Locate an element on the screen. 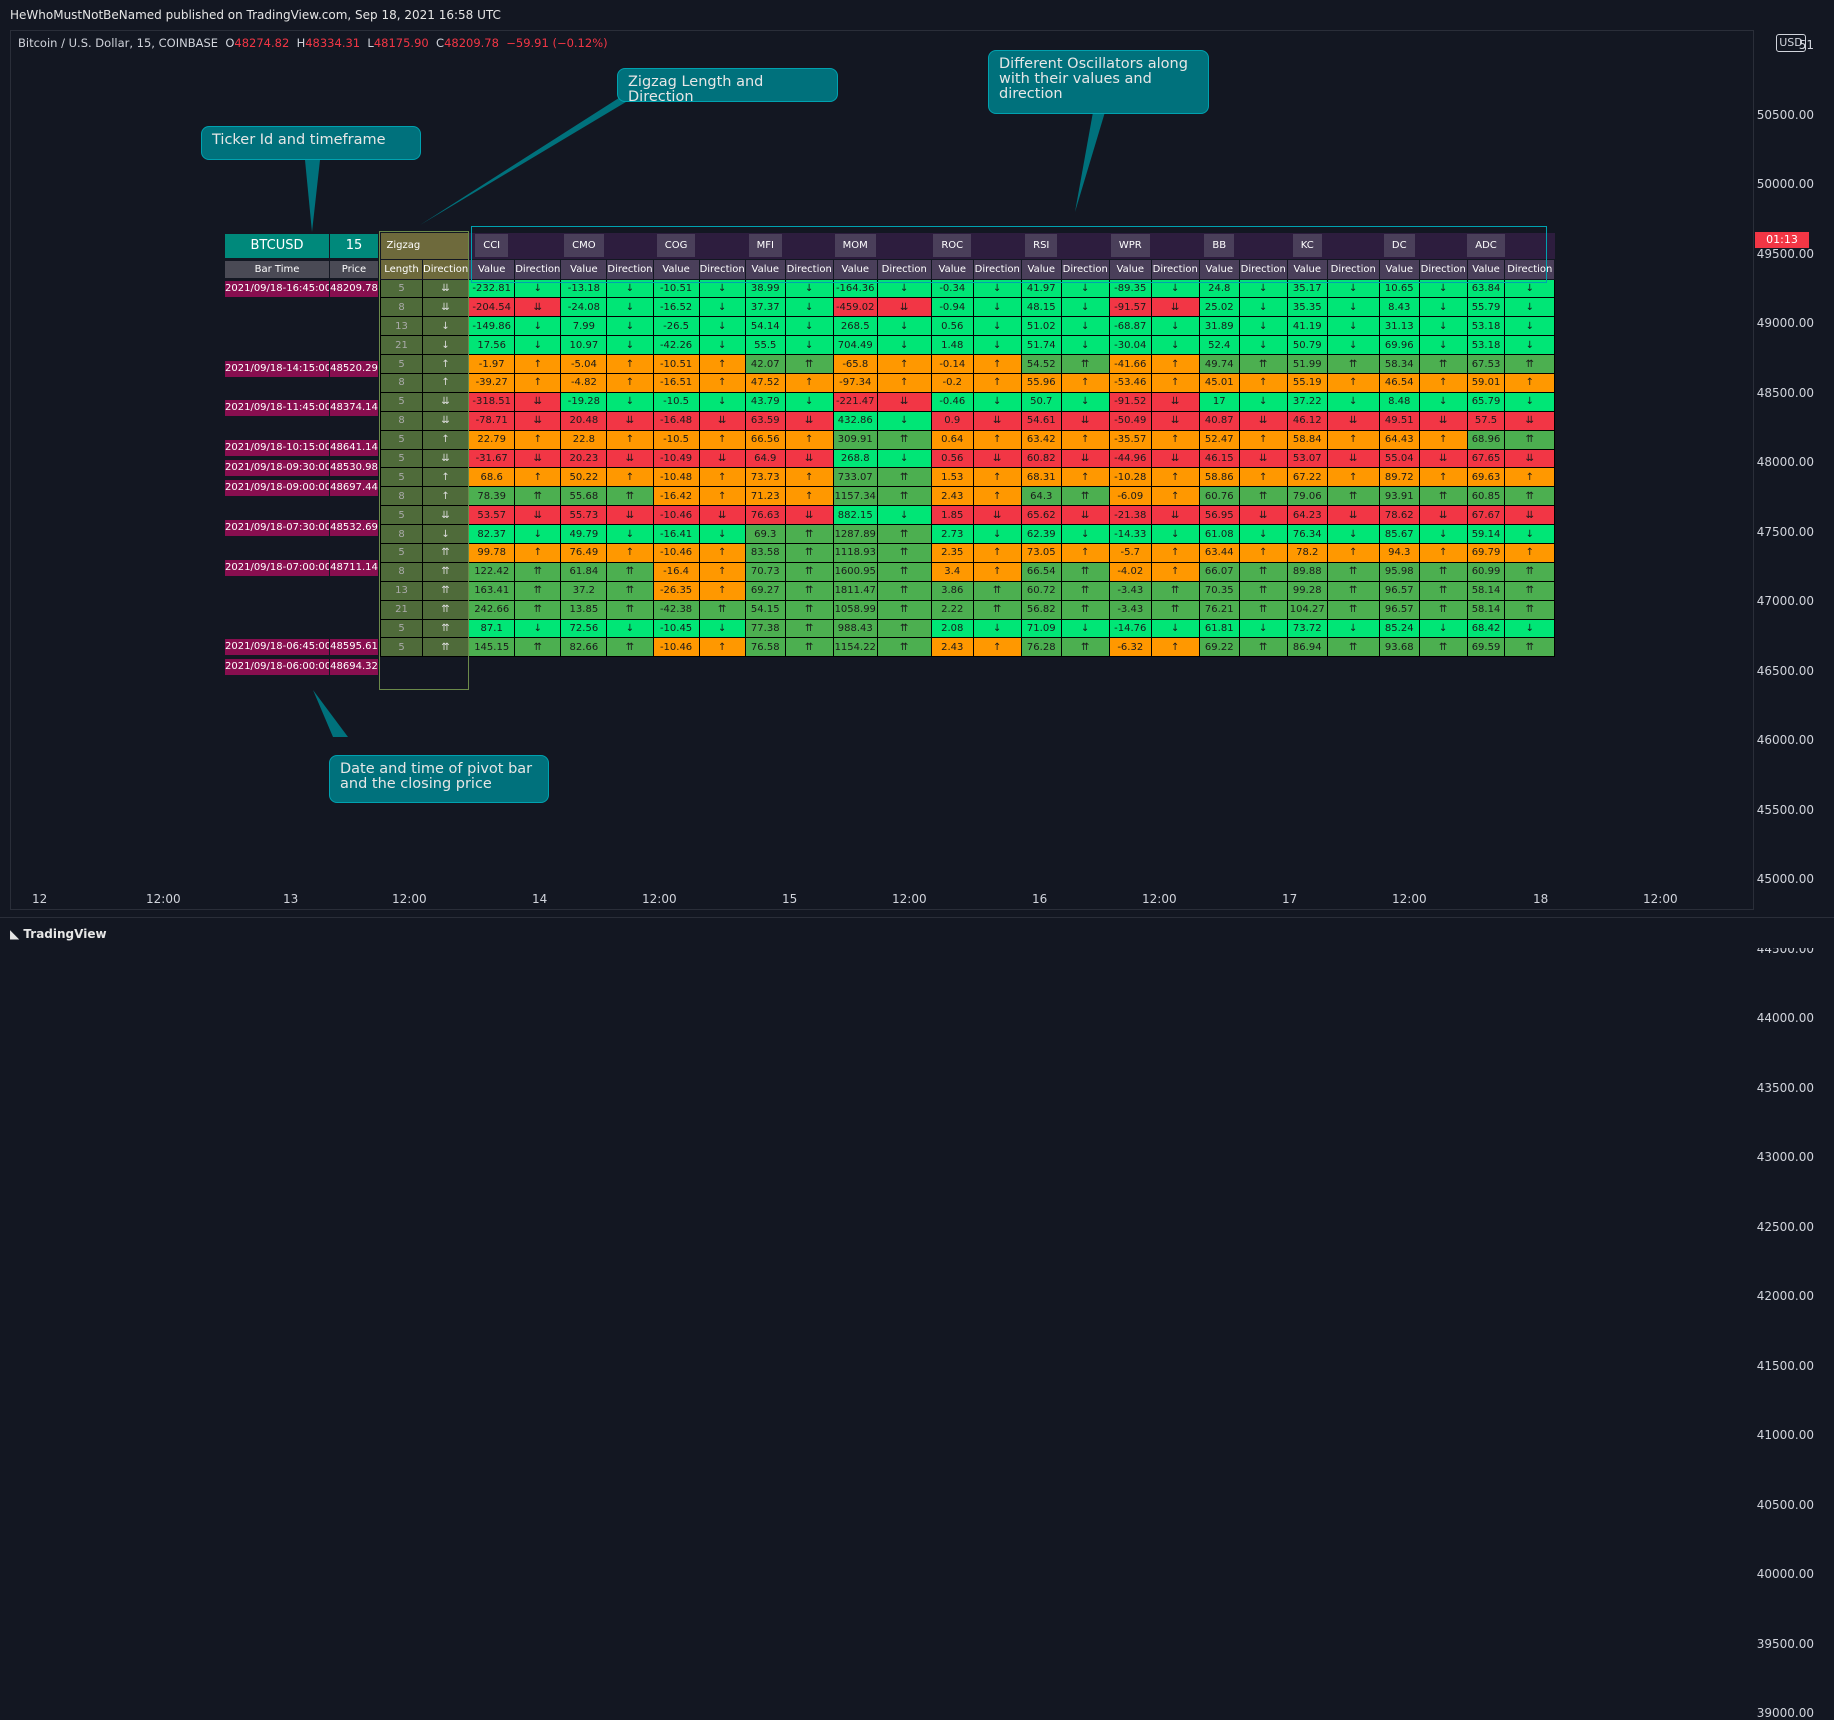 The height and width of the screenshot is (1720, 1834). pointer-date is located at coordinates (330, 713).